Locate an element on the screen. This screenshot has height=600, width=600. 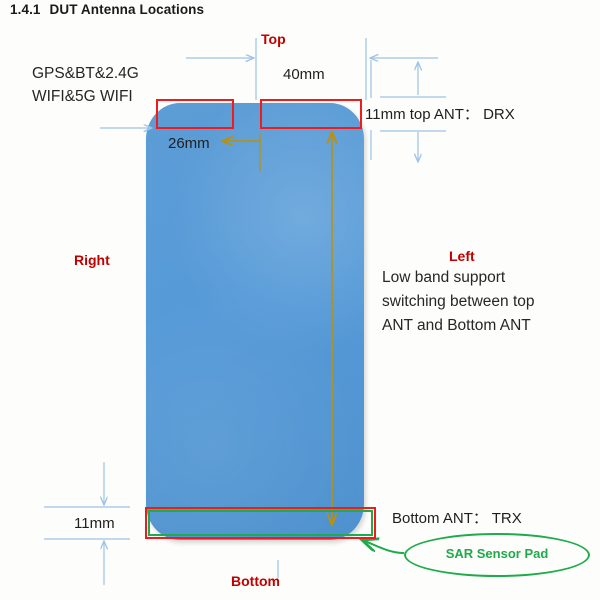
sar-sensor-pad-label: SAR Sensor Pad is located at coordinates (497, 553).